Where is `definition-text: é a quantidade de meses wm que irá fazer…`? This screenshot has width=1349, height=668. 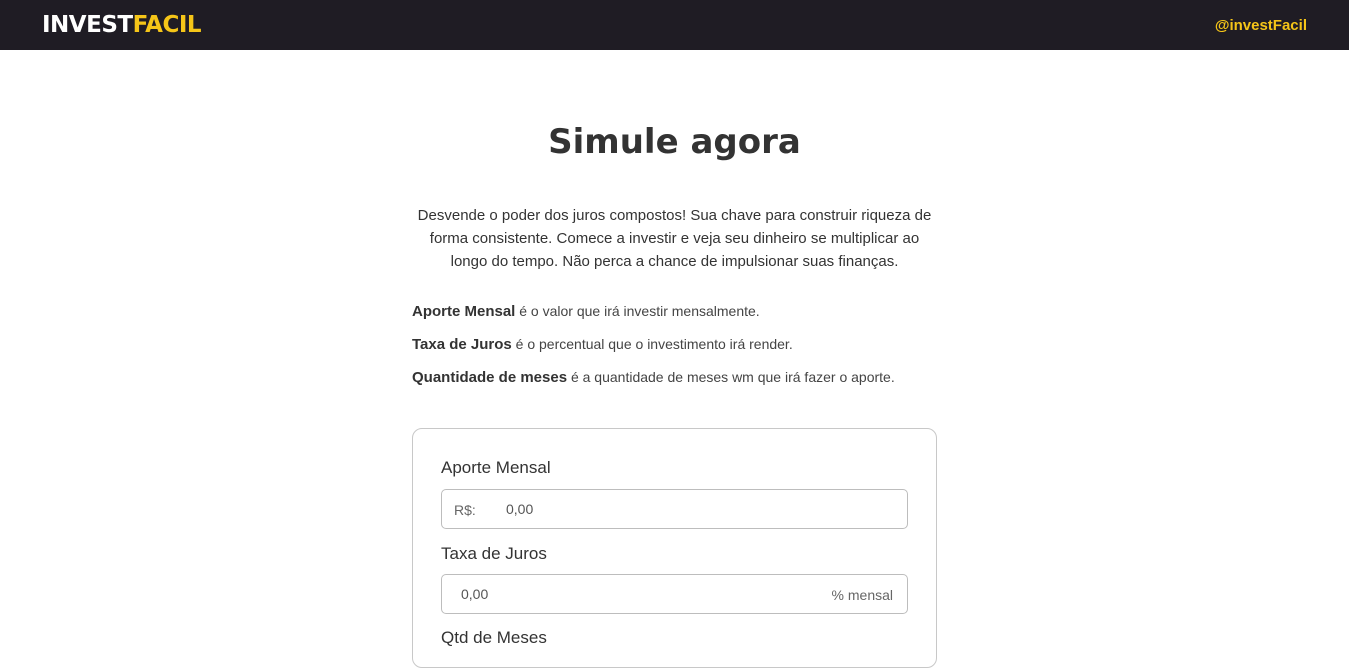 definition-text: é a quantidade de meses wm que irá fazer… is located at coordinates (731, 377).